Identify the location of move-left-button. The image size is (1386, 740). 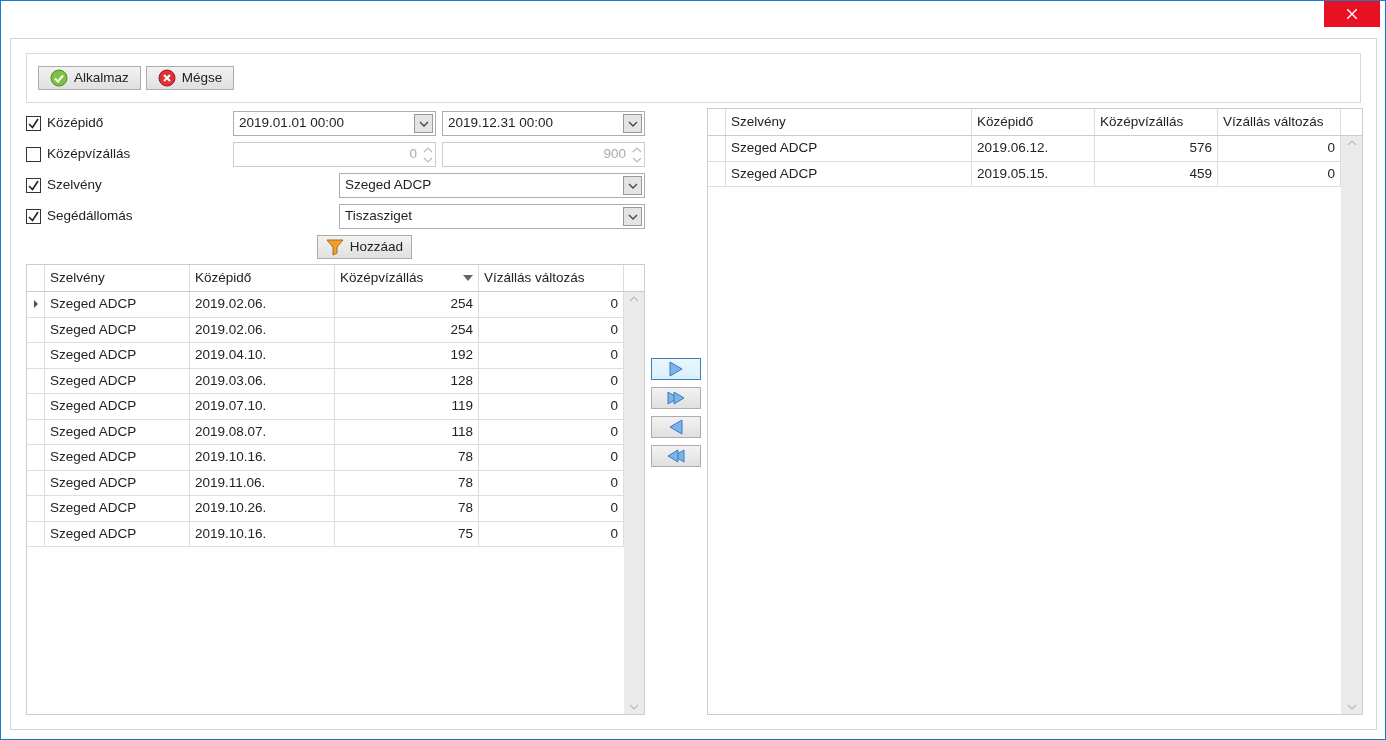
(676, 427).